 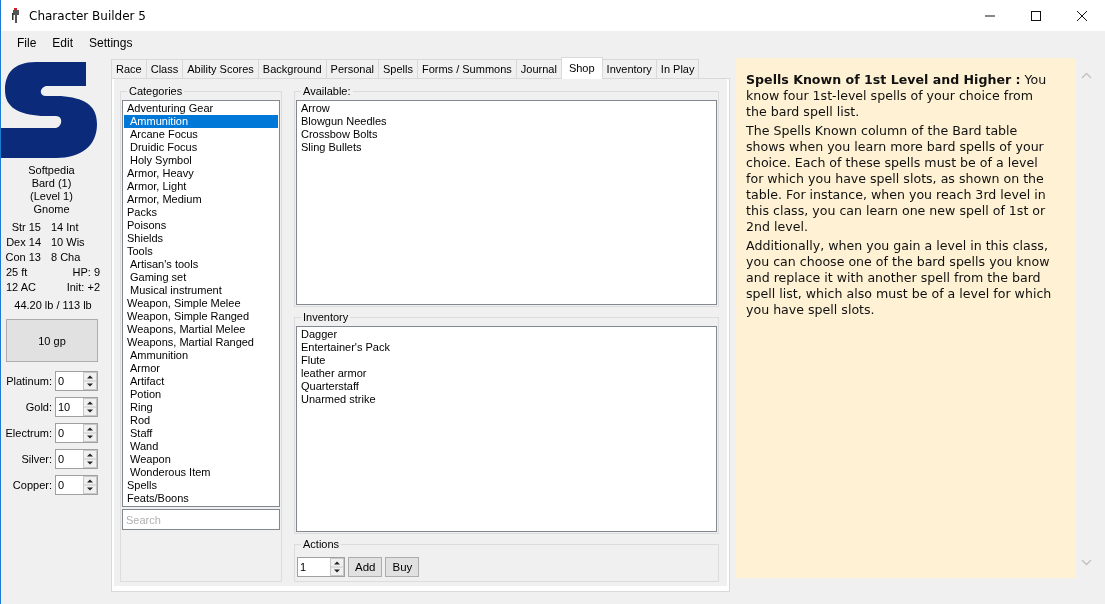 I want to click on coin-label: Platinum:, so click(x=29, y=381).